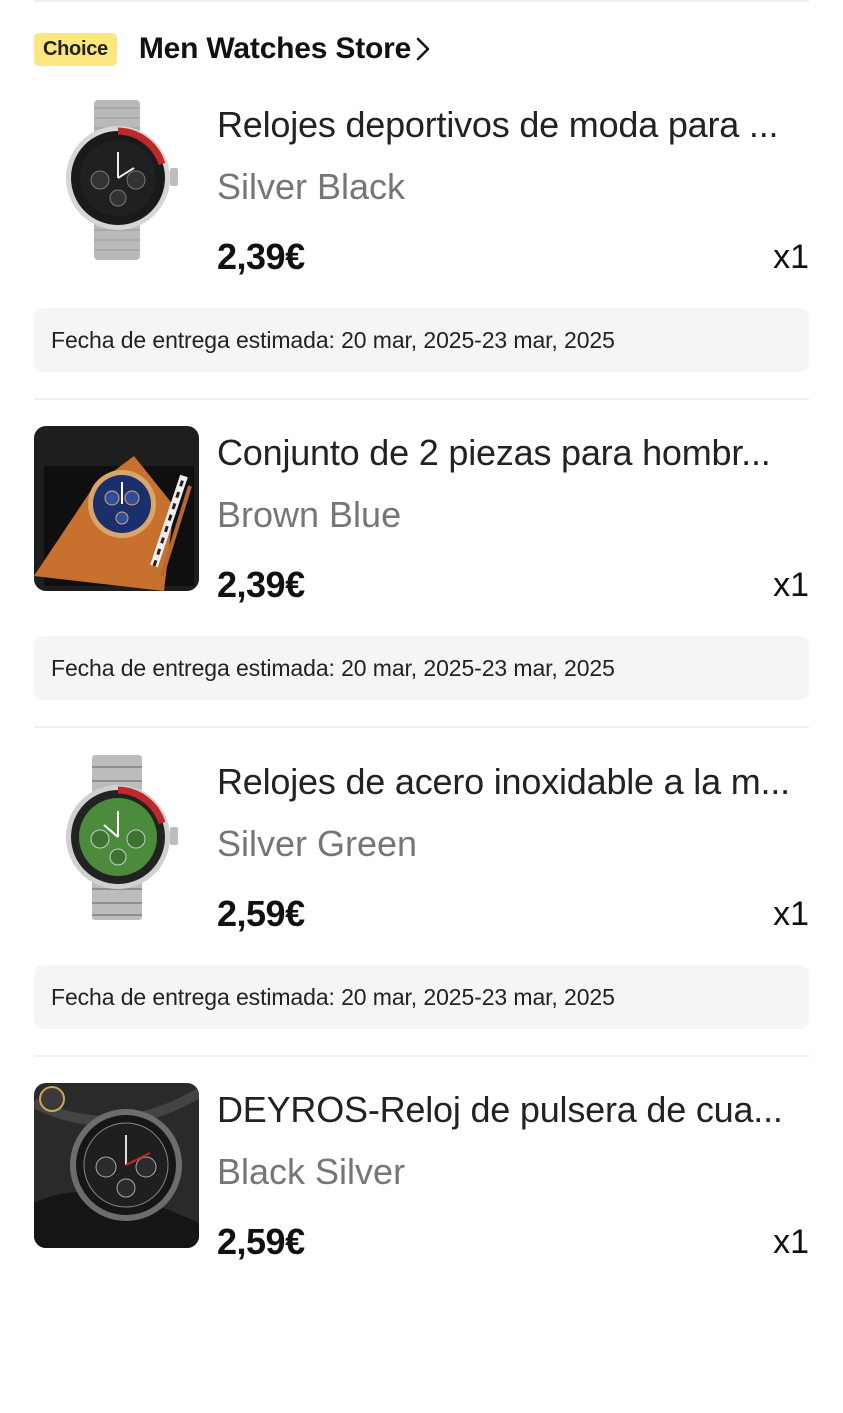 This screenshot has height=1413, width=843. I want to click on store-header: Choice Men Watches Store, so click(232, 49).